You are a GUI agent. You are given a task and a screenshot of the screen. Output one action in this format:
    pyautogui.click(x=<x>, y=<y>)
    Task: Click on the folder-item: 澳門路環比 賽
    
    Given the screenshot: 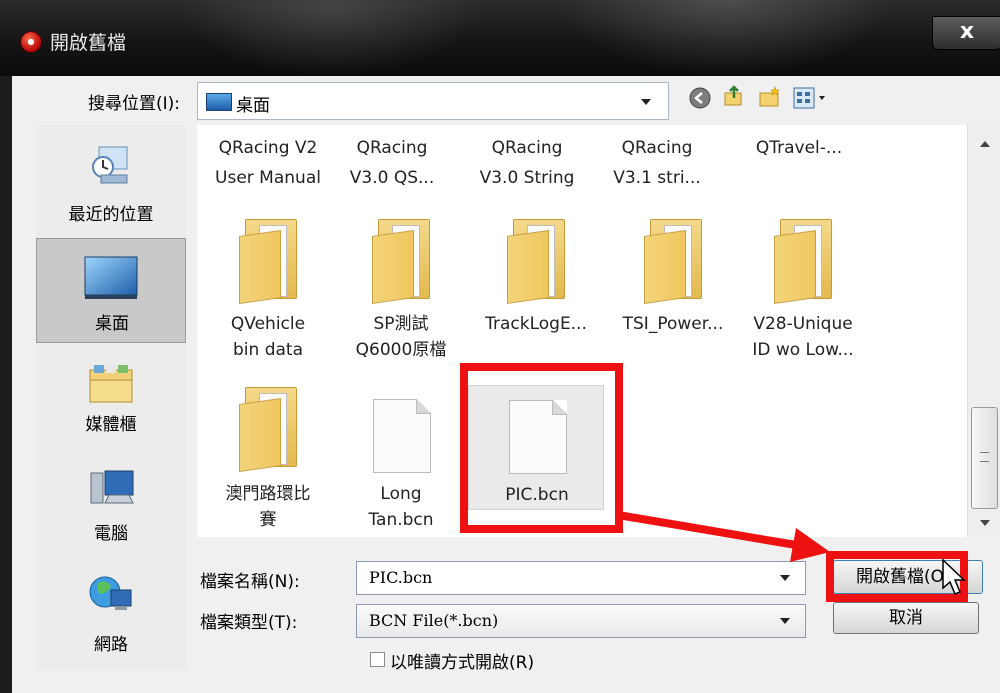 What is the action you would take?
    pyautogui.click(x=268, y=461)
    